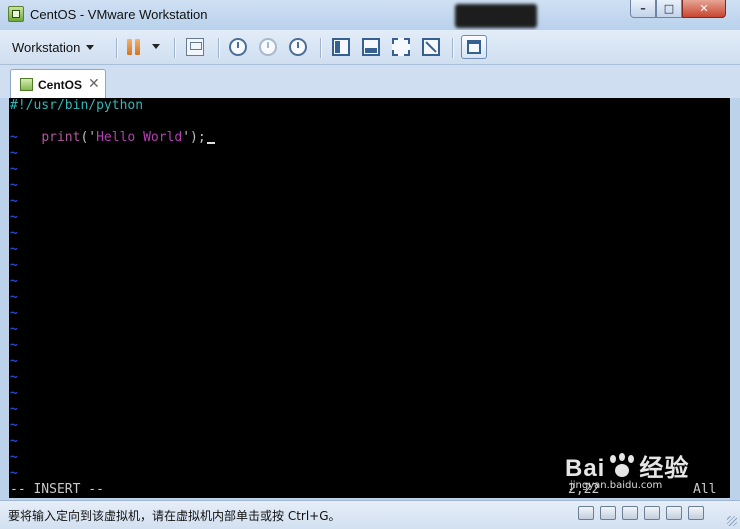 The image size is (740, 529). I want to click on watermark-url: jingyan.baidu.com, so click(616, 485).